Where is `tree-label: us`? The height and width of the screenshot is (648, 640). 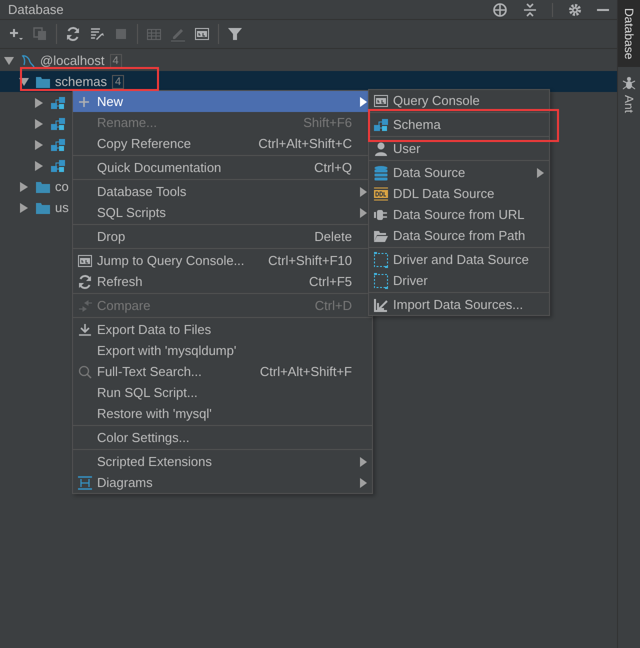
tree-label: us is located at coordinates (62, 207).